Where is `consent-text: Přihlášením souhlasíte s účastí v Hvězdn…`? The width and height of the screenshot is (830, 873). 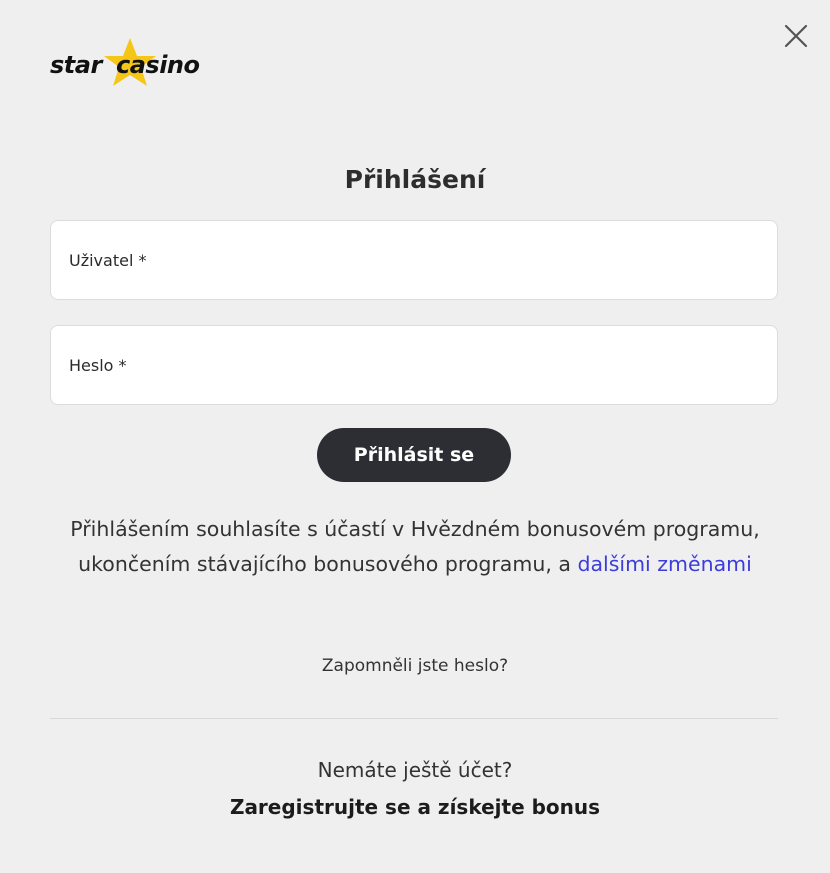
consent-text: Přihlášením souhlasíte s účastí v Hvězdn… is located at coordinates (415, 547).